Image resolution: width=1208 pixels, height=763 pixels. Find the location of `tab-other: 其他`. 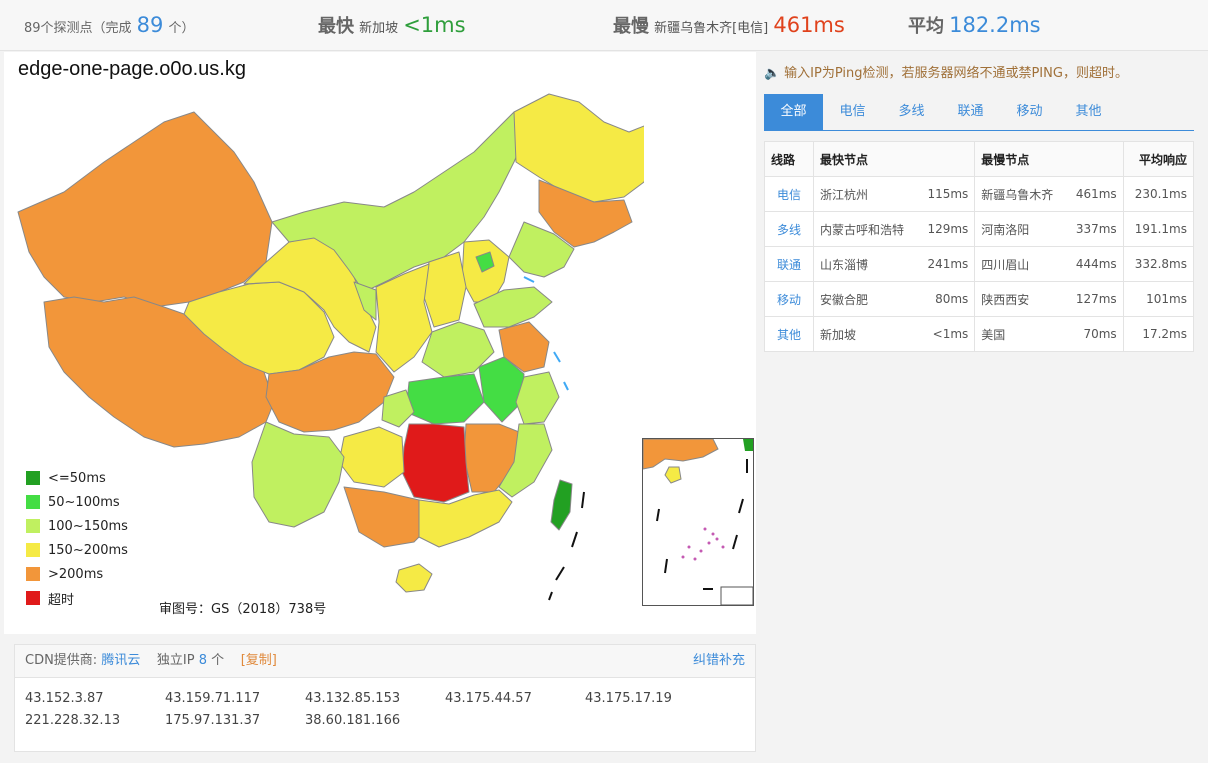

tab-other: 其他 is located at coordinates (1088, 112).